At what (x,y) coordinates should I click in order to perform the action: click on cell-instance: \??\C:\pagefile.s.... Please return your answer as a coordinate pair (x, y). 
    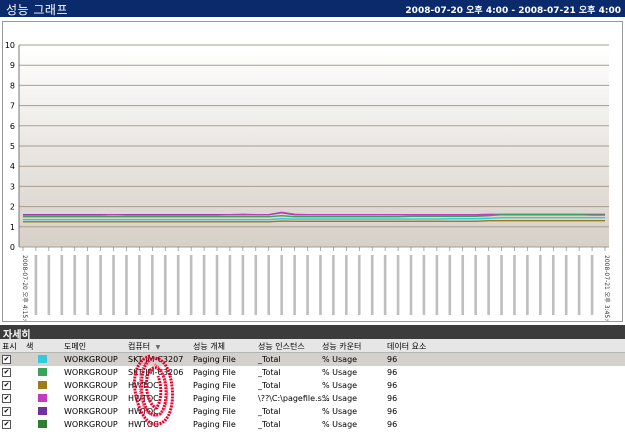
    Looking at the image, I should click on (294, 398).